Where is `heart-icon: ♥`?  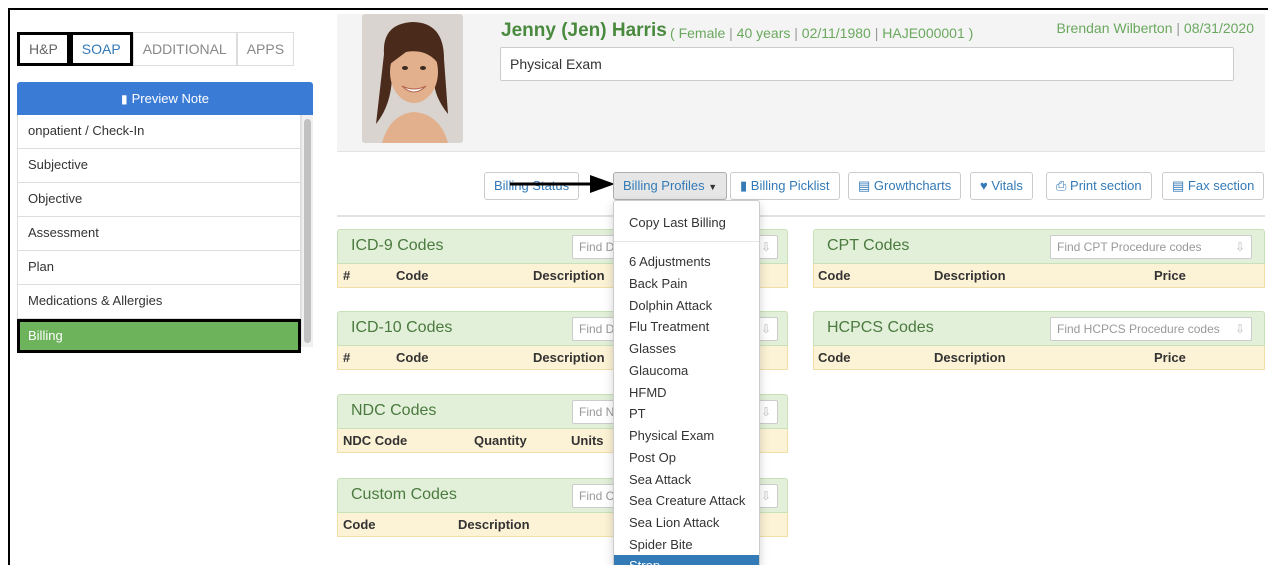 heart-icon: ♥ is located at coordinates (984, 185).